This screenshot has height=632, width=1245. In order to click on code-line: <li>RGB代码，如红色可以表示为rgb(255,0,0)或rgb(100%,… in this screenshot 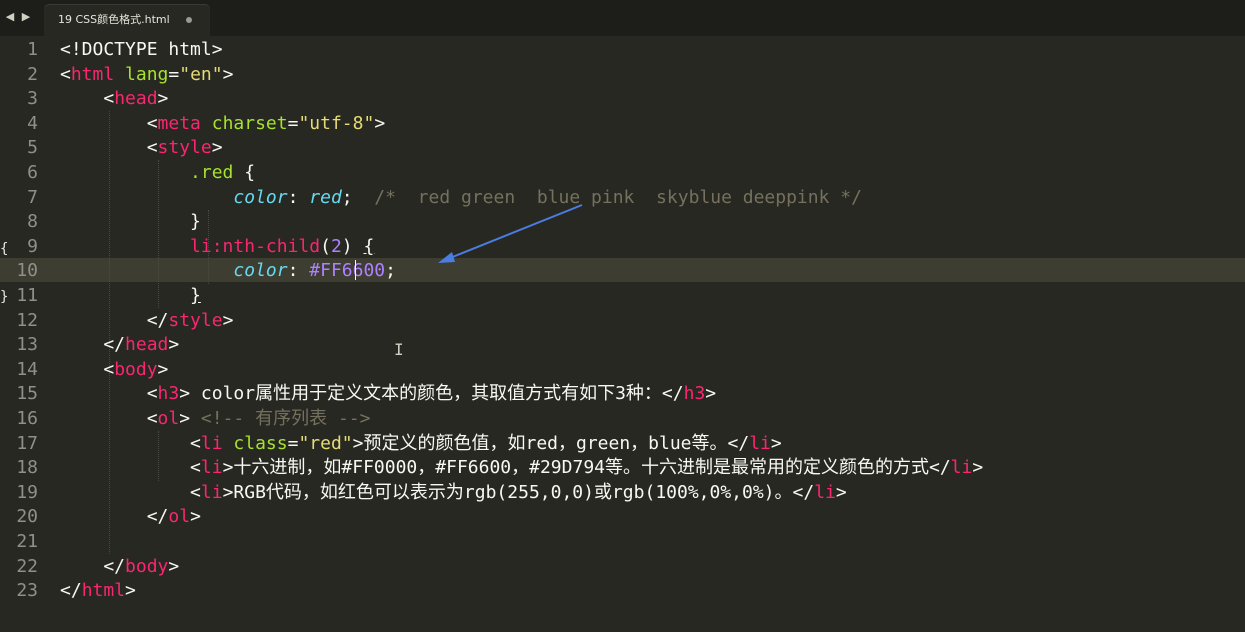, I will do `click(453, 493)`.